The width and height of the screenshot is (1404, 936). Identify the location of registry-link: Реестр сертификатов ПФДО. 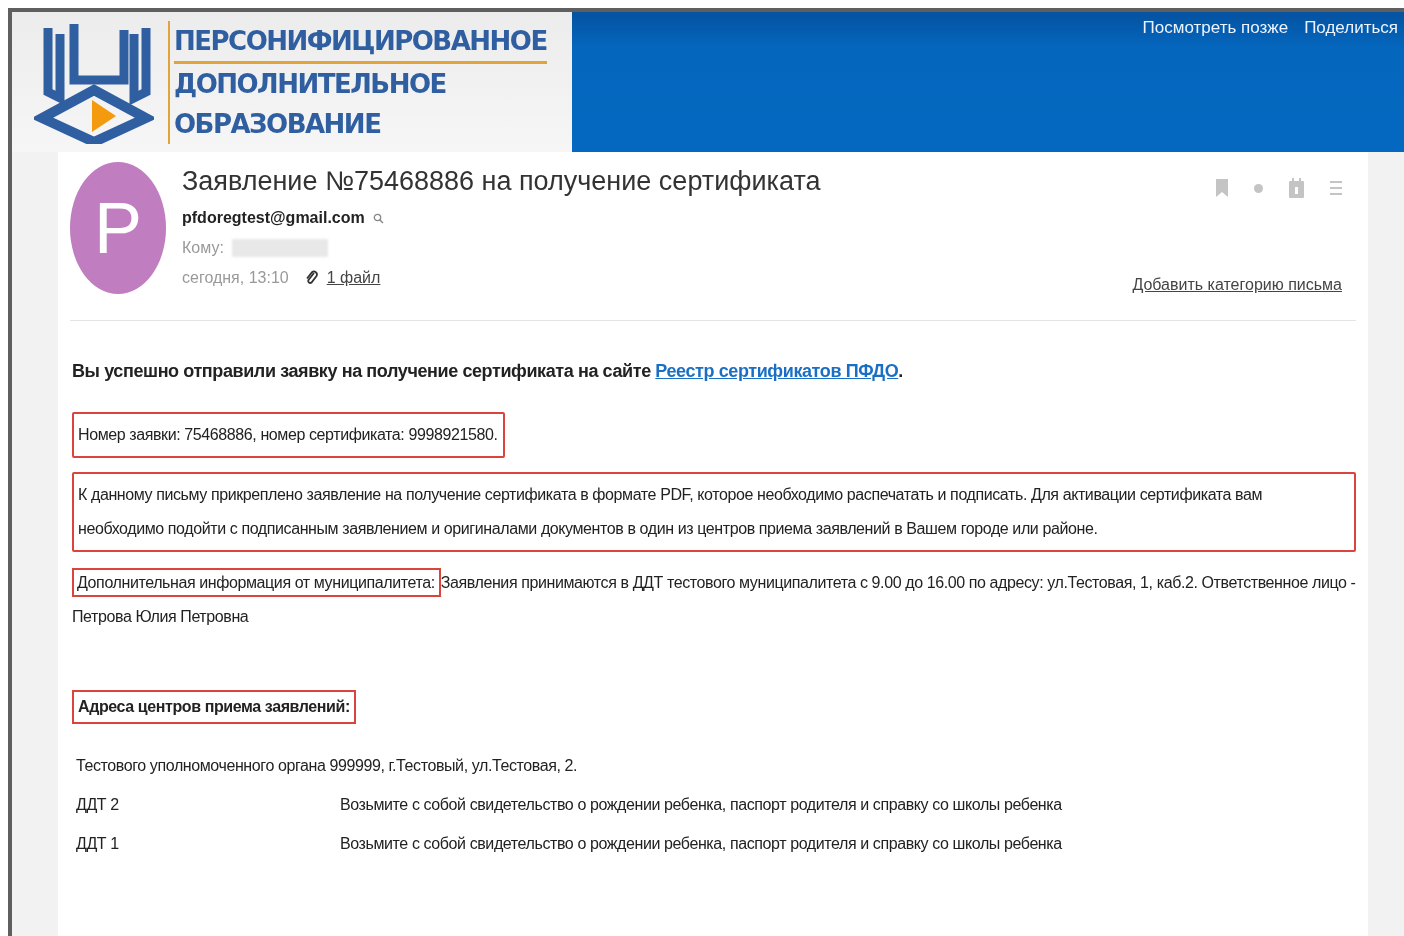
(777, 371).